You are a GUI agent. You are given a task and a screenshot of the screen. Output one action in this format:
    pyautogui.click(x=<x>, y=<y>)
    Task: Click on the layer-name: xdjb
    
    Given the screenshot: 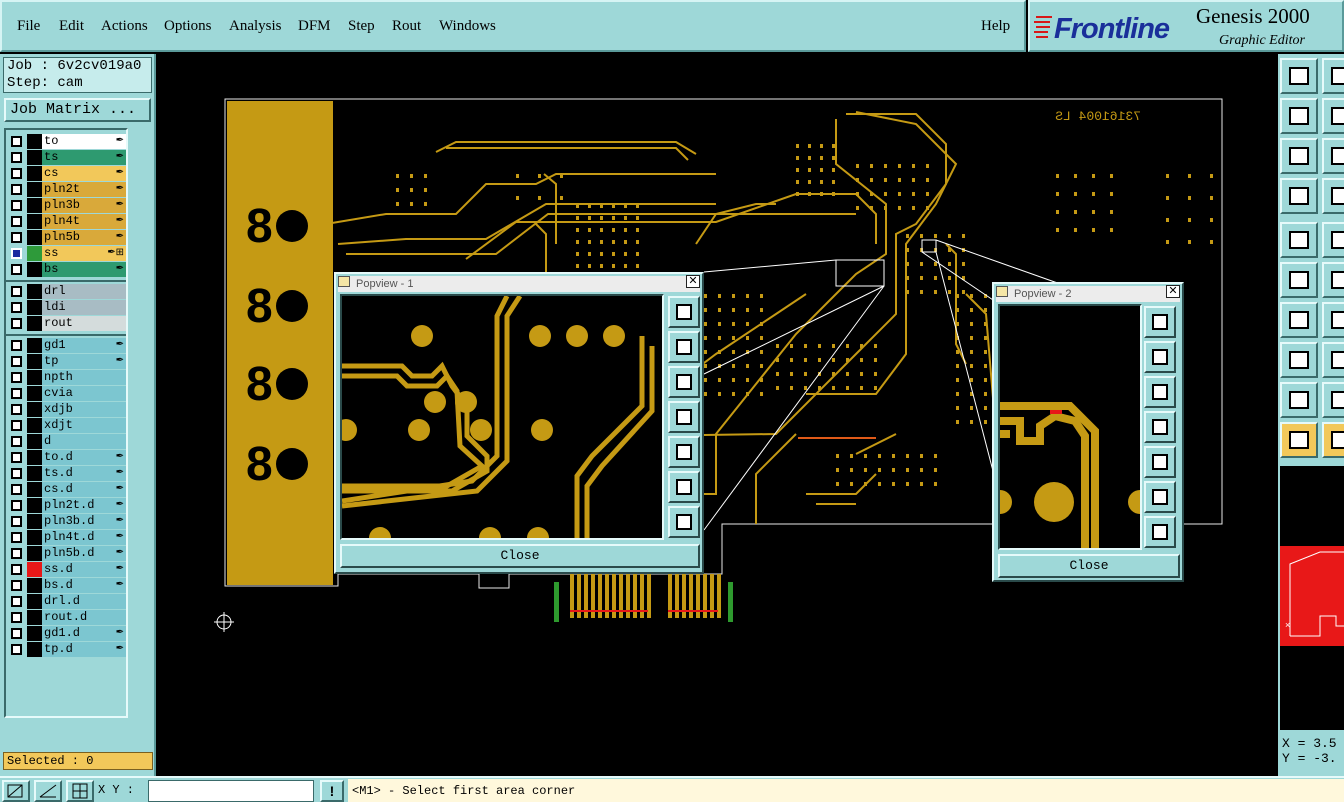 What is the action you would take?
    pyautogui.click(x=84, y=409)
    